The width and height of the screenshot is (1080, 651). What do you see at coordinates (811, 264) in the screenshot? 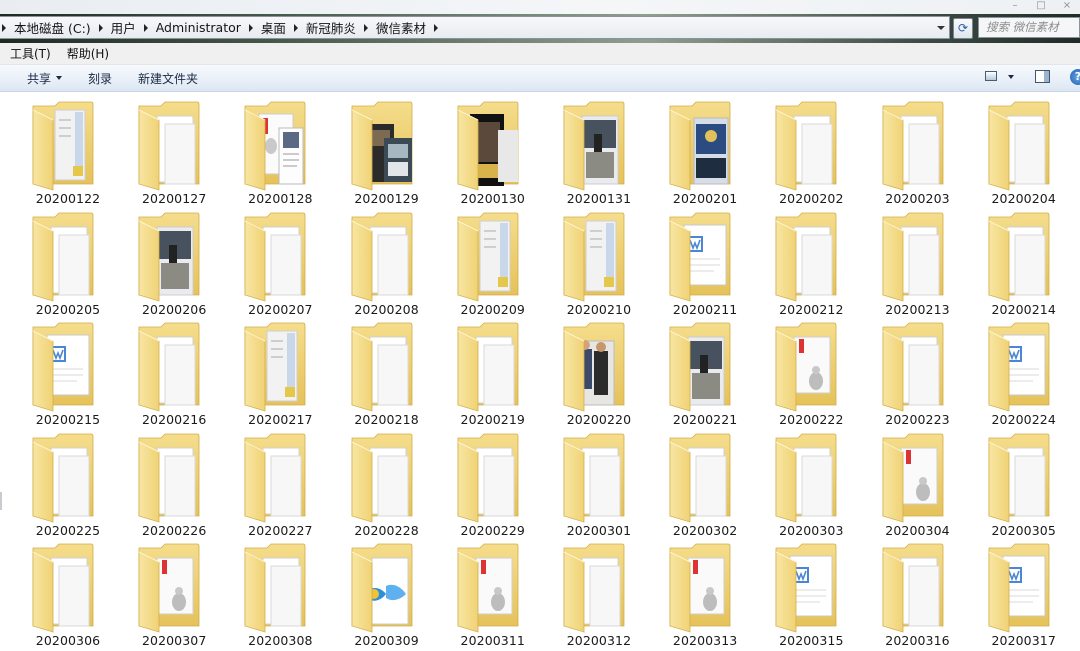
I see `folder-item: 20200212` at bounding box center [811, 264].